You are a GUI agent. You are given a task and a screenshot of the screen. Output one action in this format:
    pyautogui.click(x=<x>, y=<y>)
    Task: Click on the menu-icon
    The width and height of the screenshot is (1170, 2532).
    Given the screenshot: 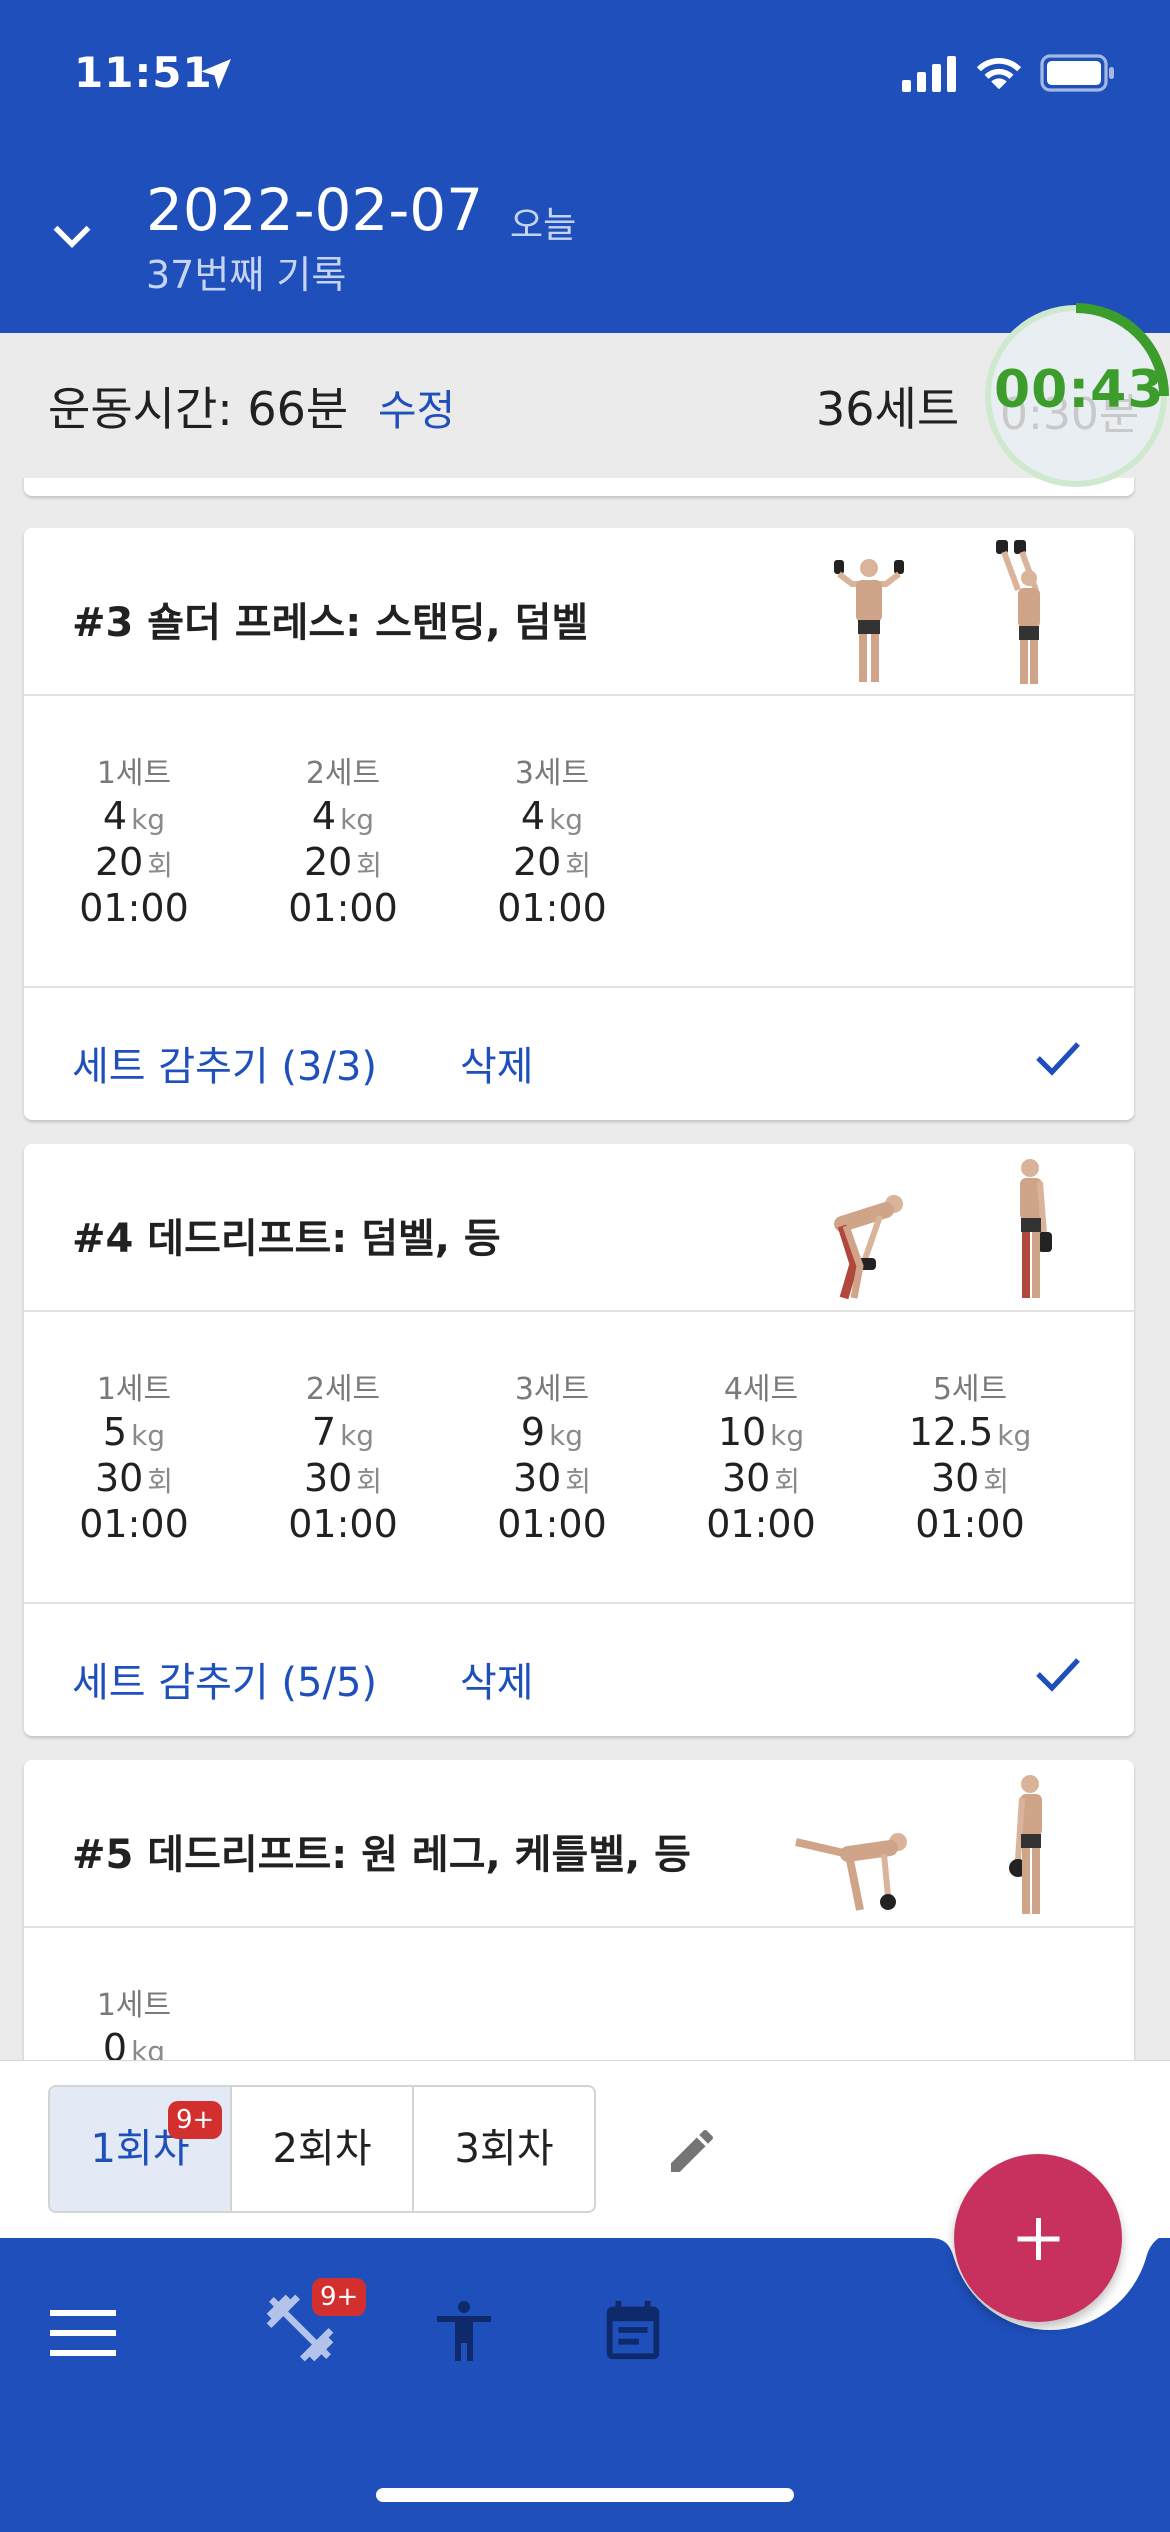 What is the action you would take?
    pyautogui.click(x=83, y=2333)
    